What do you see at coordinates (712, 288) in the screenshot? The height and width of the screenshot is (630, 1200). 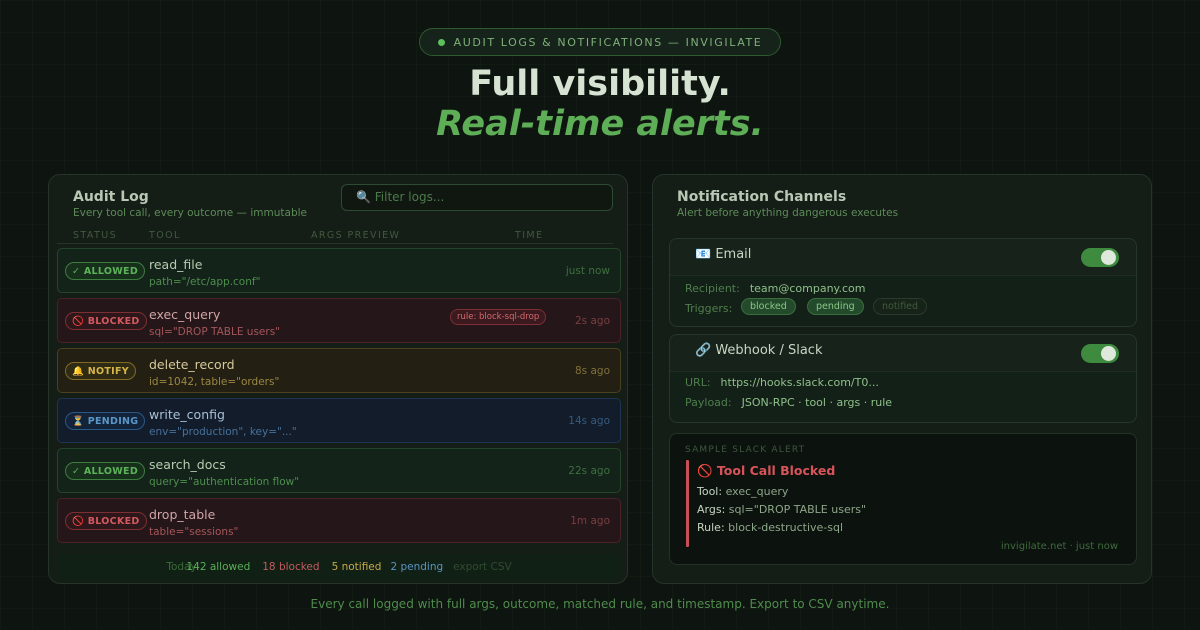 I see `recipient-label: Recipient:` at bounding box center [712, 288].